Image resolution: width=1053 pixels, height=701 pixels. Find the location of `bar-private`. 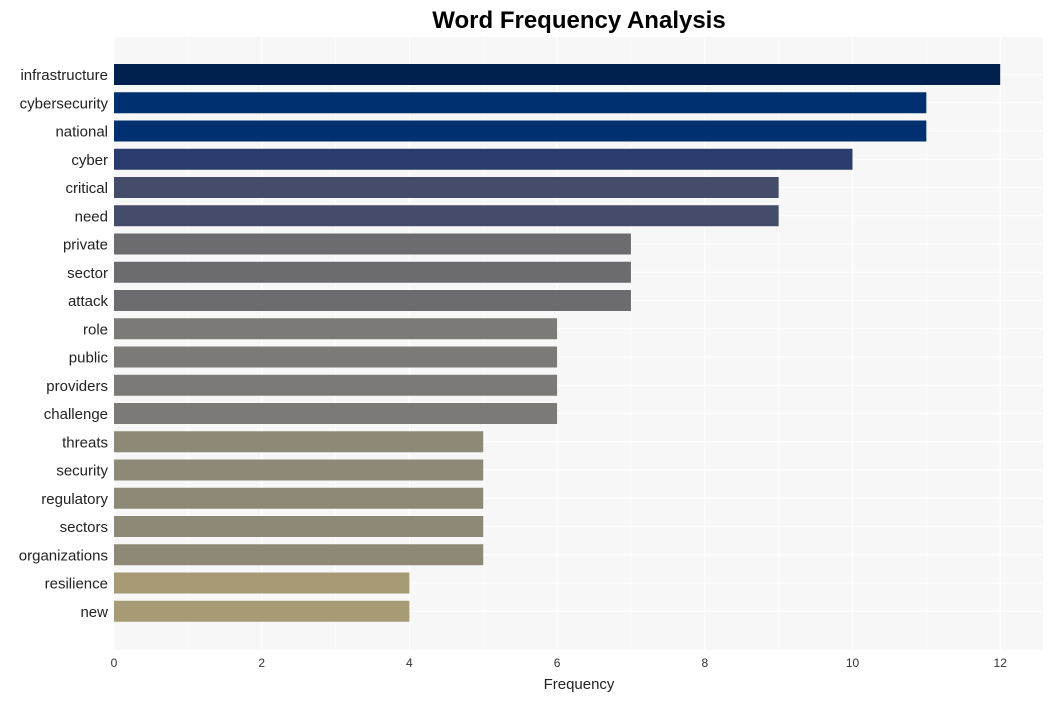

bar-private is located at coordinates (372, 244).